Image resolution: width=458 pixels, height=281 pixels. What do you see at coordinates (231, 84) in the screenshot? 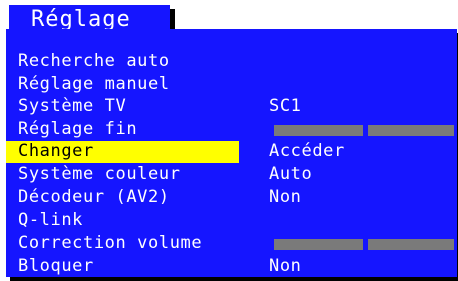
I see `menu-item-reglage-manuel: Réglage manuel` at bounding box center [231, 84].